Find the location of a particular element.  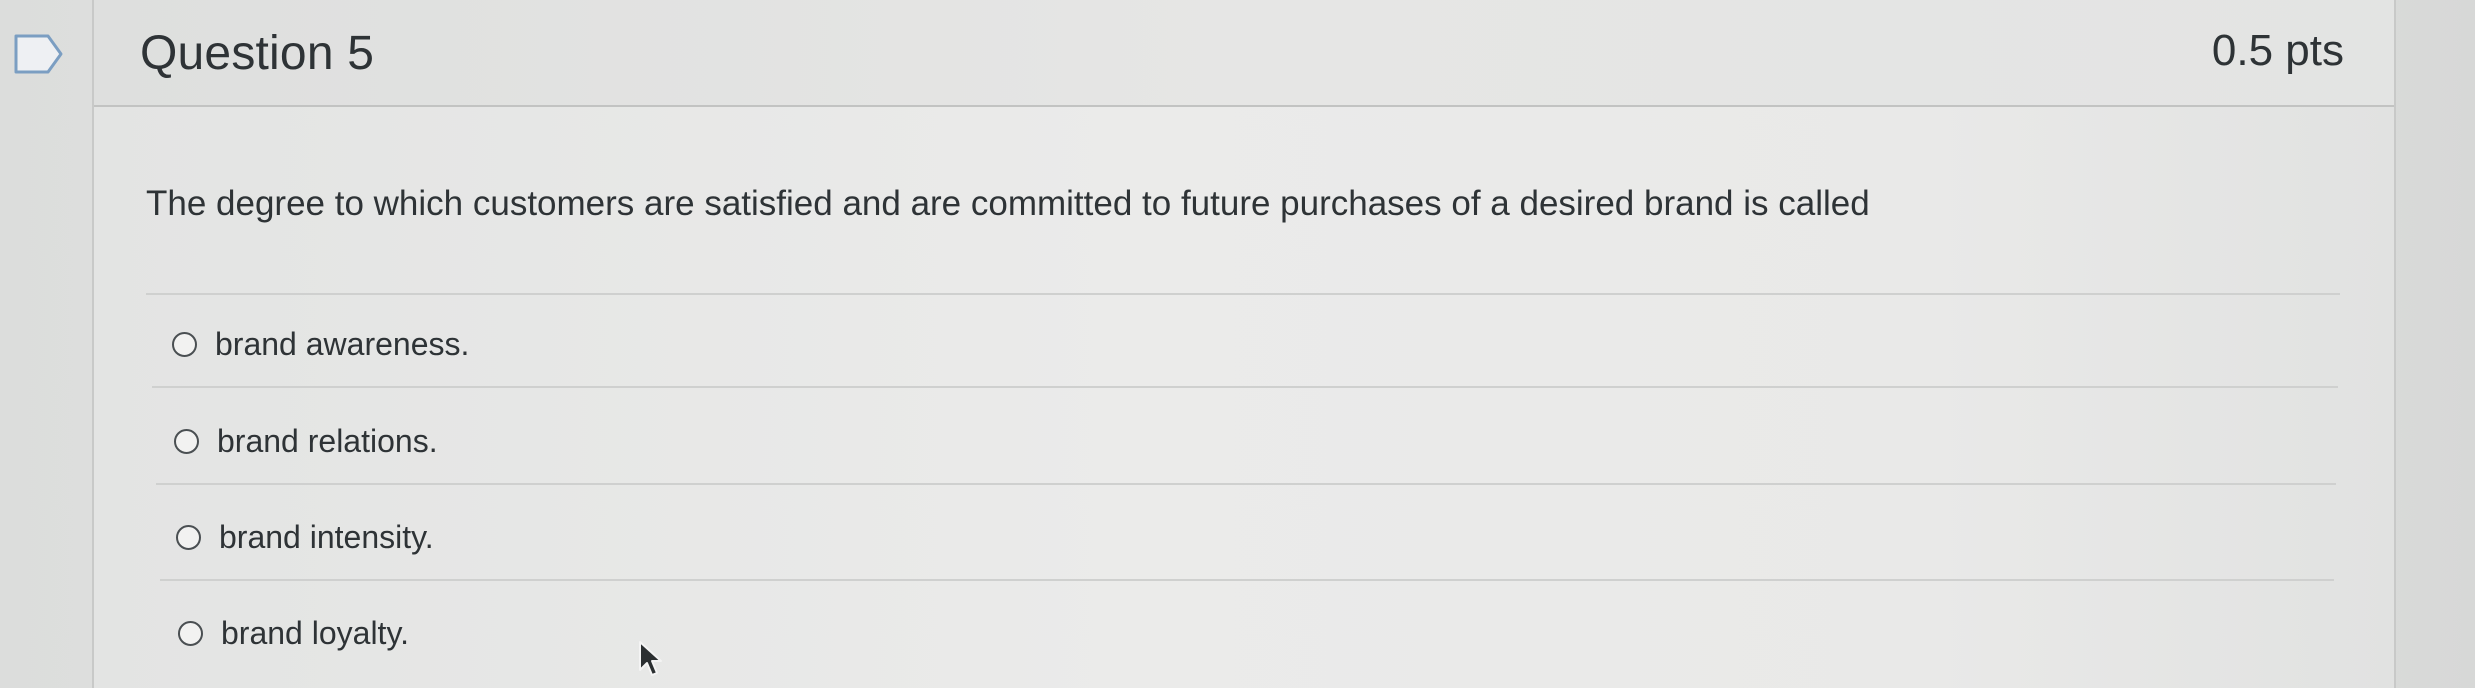

answer-option-2: brand relations. is located at coordinates (306, 441).